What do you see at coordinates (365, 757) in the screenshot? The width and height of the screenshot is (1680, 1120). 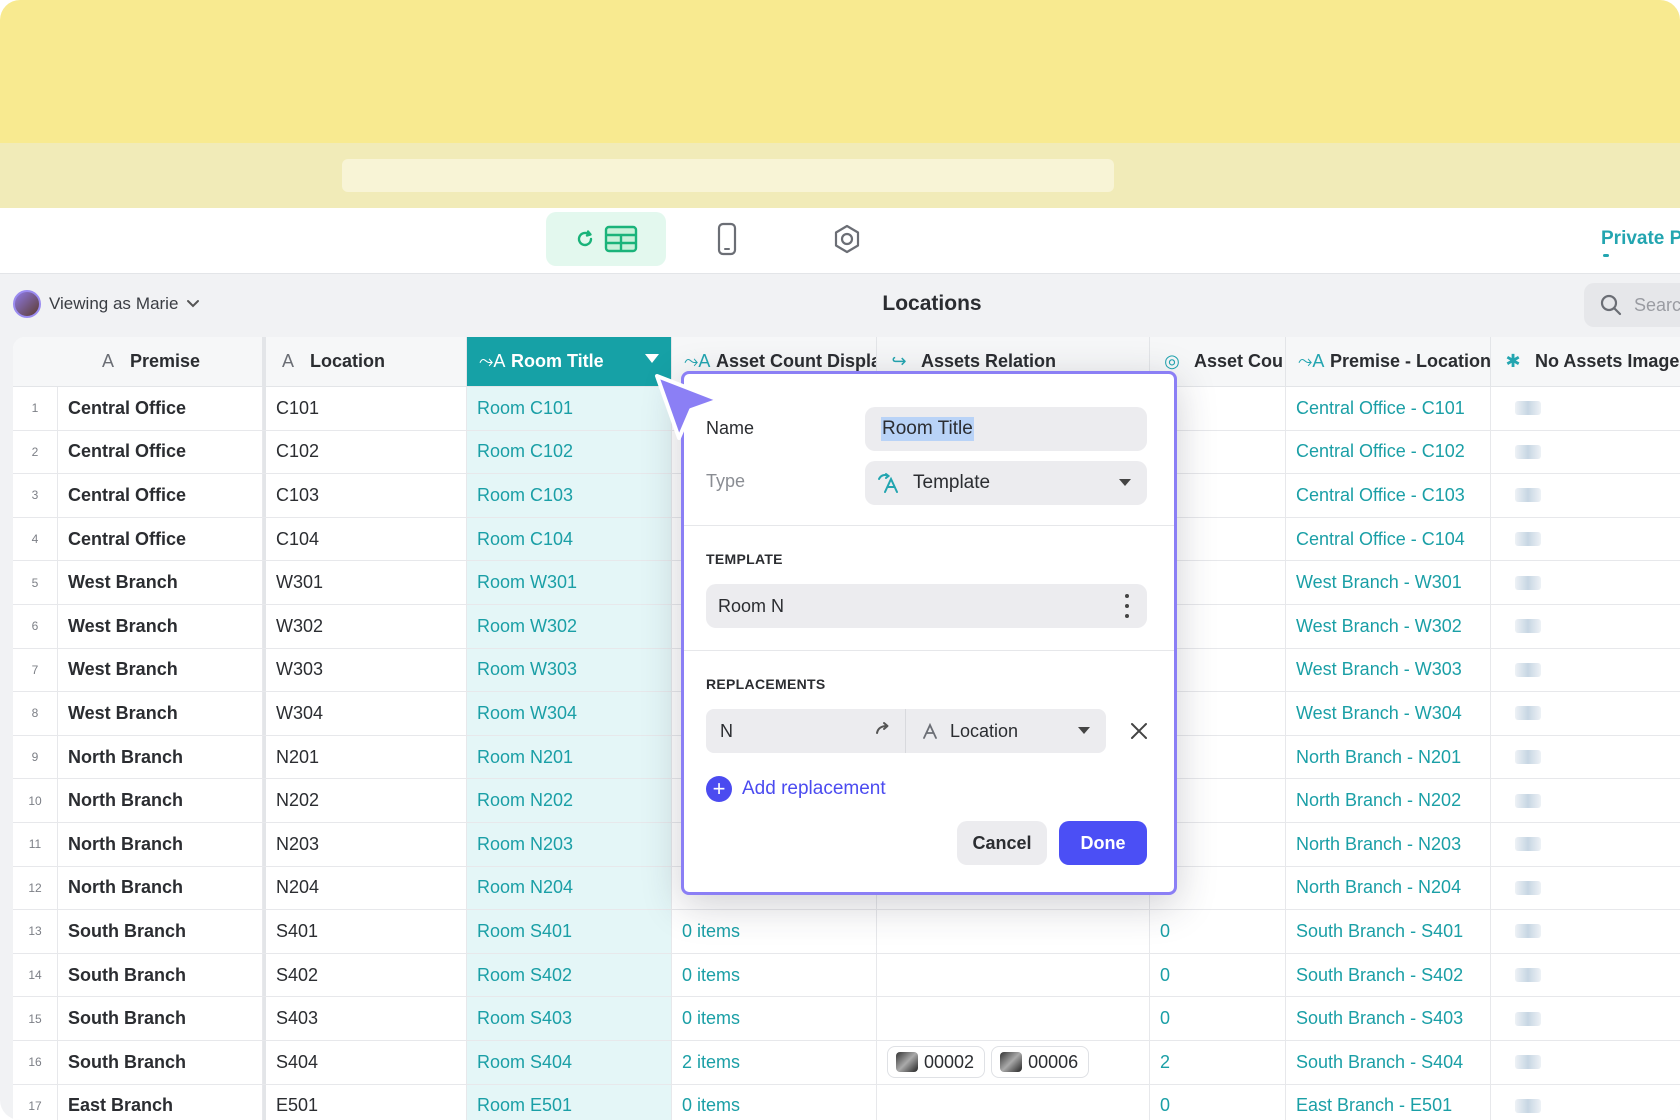 I see `cell-location: N201` at bounding box center [365, 757].